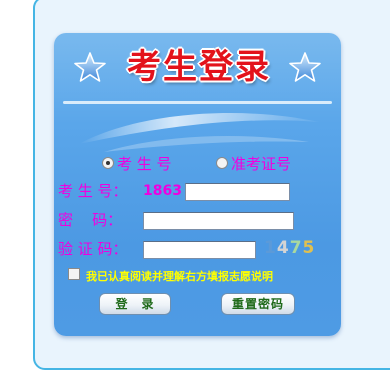 The width and height of the screenshot is (390, 371). I want to click on radio-candidate-label: 考 生 号, so click(144, 164).